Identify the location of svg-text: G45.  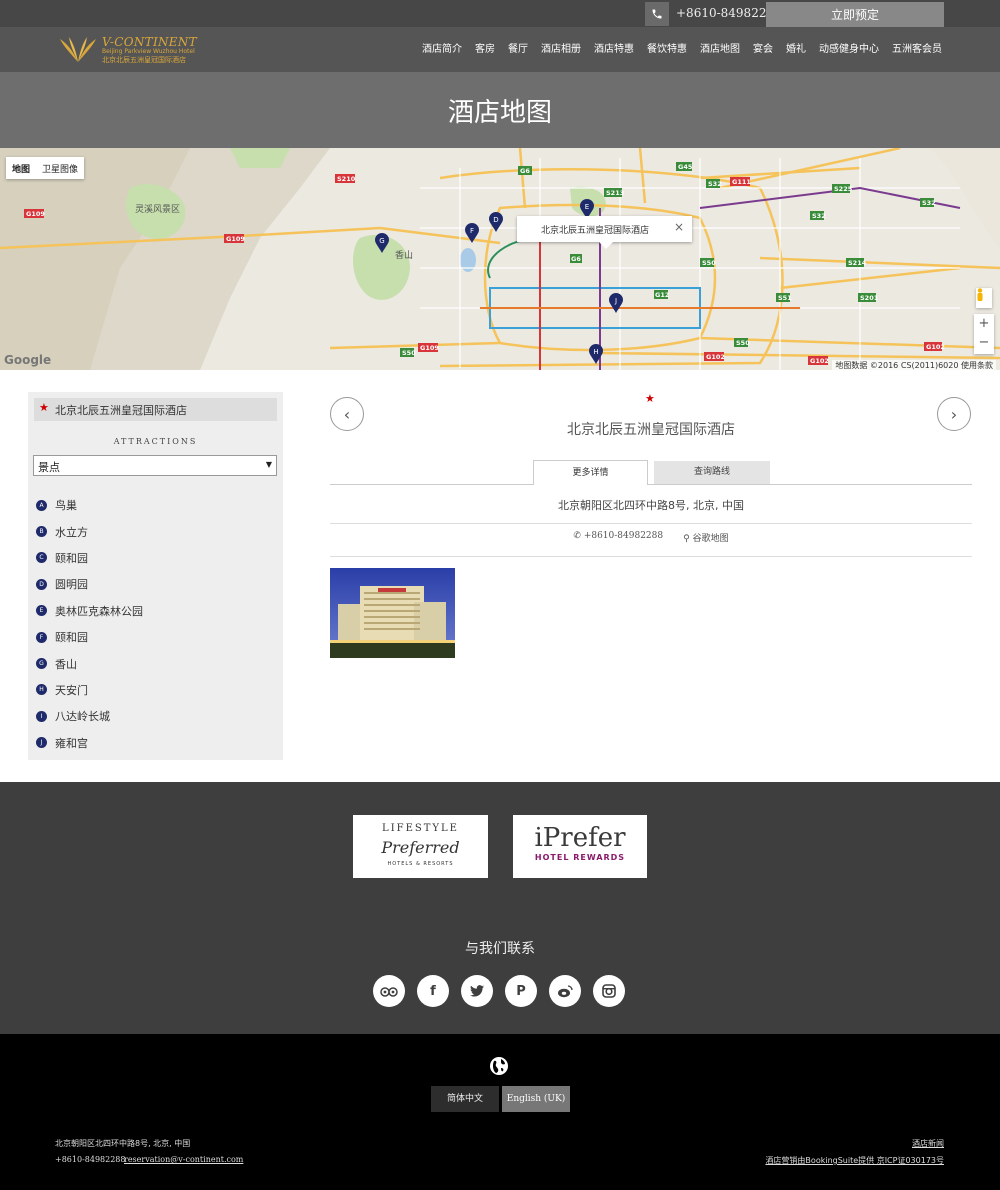
(685, 167).